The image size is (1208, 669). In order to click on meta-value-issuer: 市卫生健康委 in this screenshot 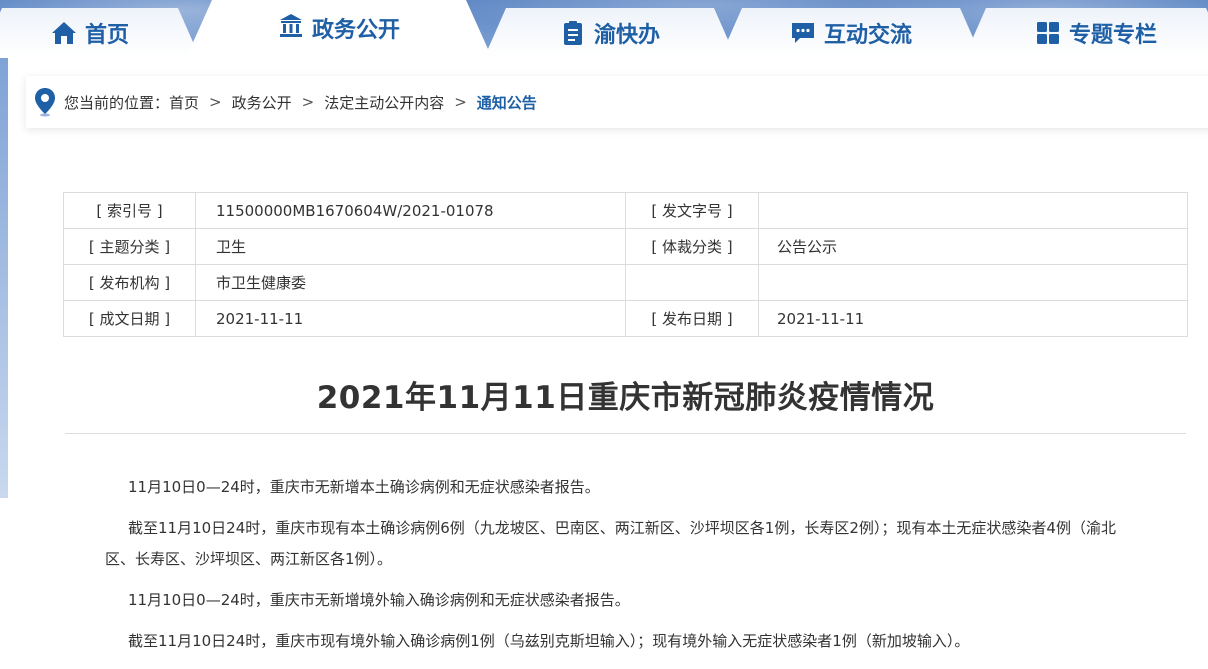, I will do `click(410, 282)`.